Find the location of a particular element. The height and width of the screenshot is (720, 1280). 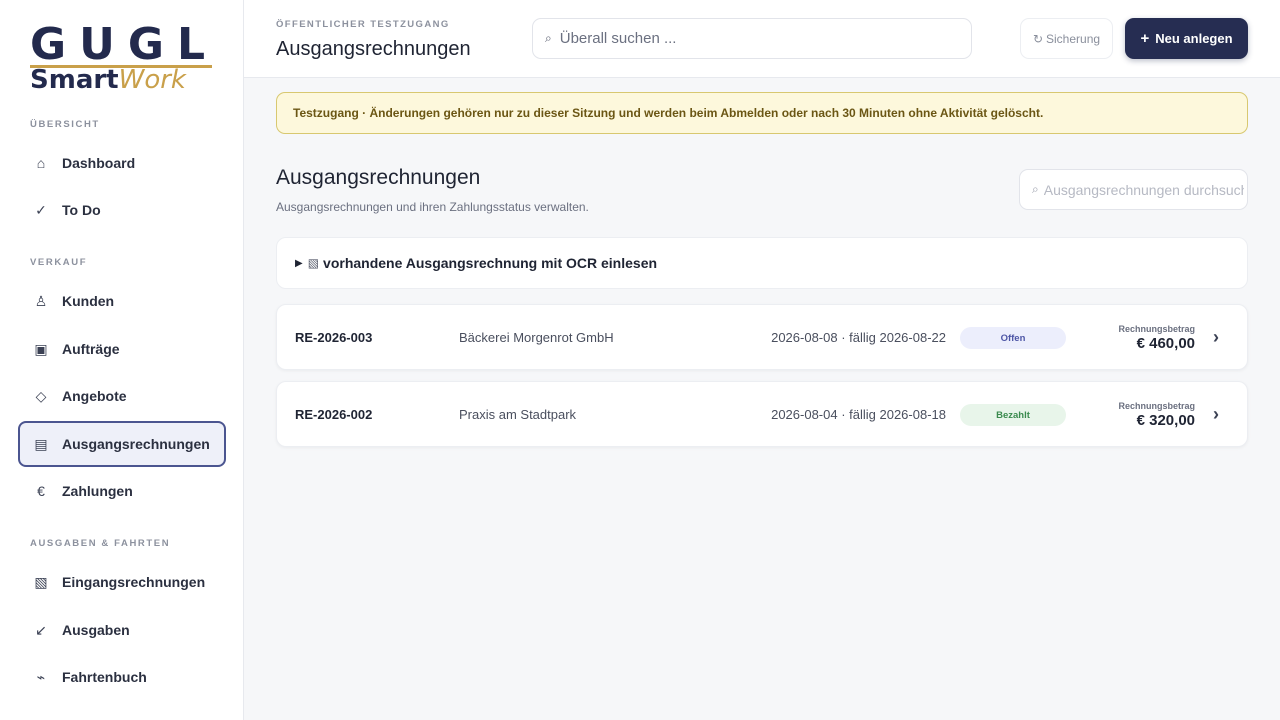

sidebar-item-label: Fahrtenbuch is located at coordinates (104, 677).